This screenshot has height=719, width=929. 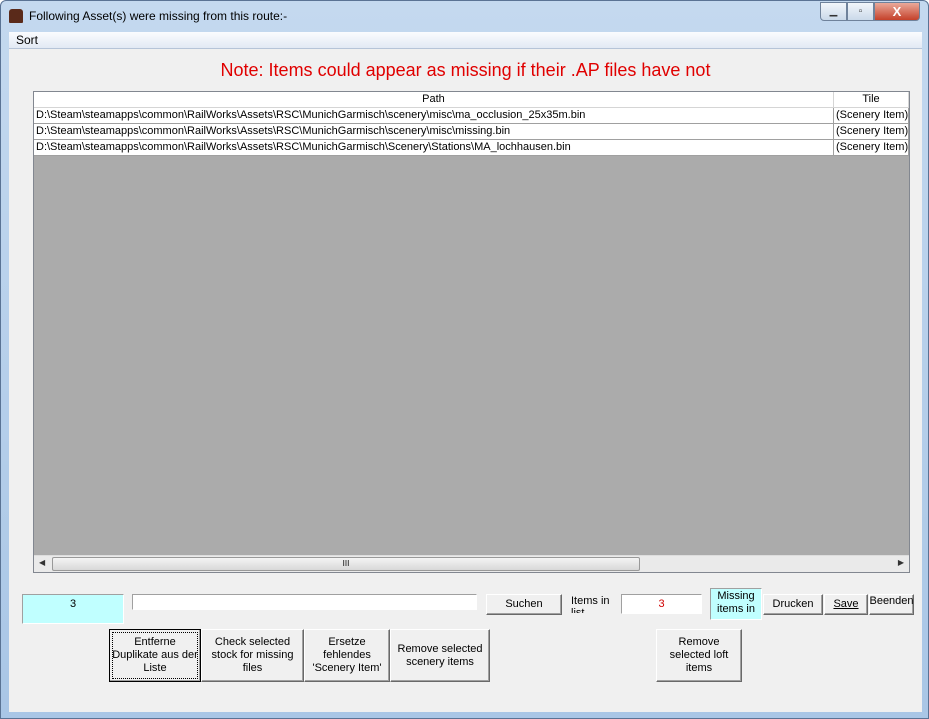 What do you see at coordinates (590, 604) in the screenshot?
I see `items-in-list-label: Items in list` at bounding box center [590, 604].